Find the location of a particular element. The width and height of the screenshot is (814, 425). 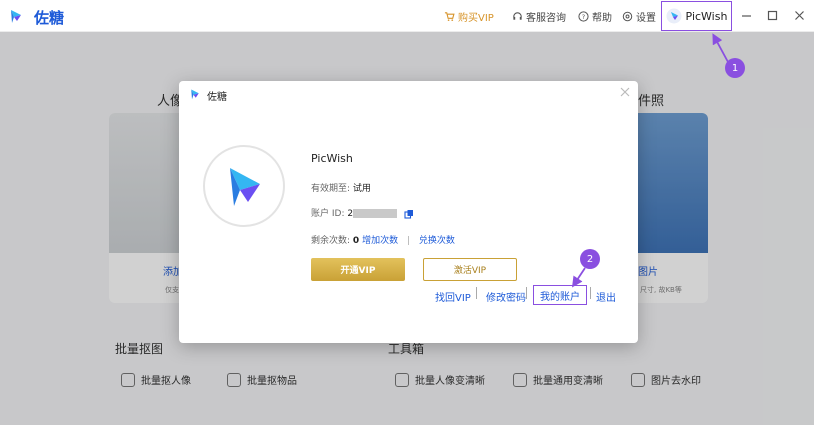

validity-value: 试用 is located at coordinates (361, 189).